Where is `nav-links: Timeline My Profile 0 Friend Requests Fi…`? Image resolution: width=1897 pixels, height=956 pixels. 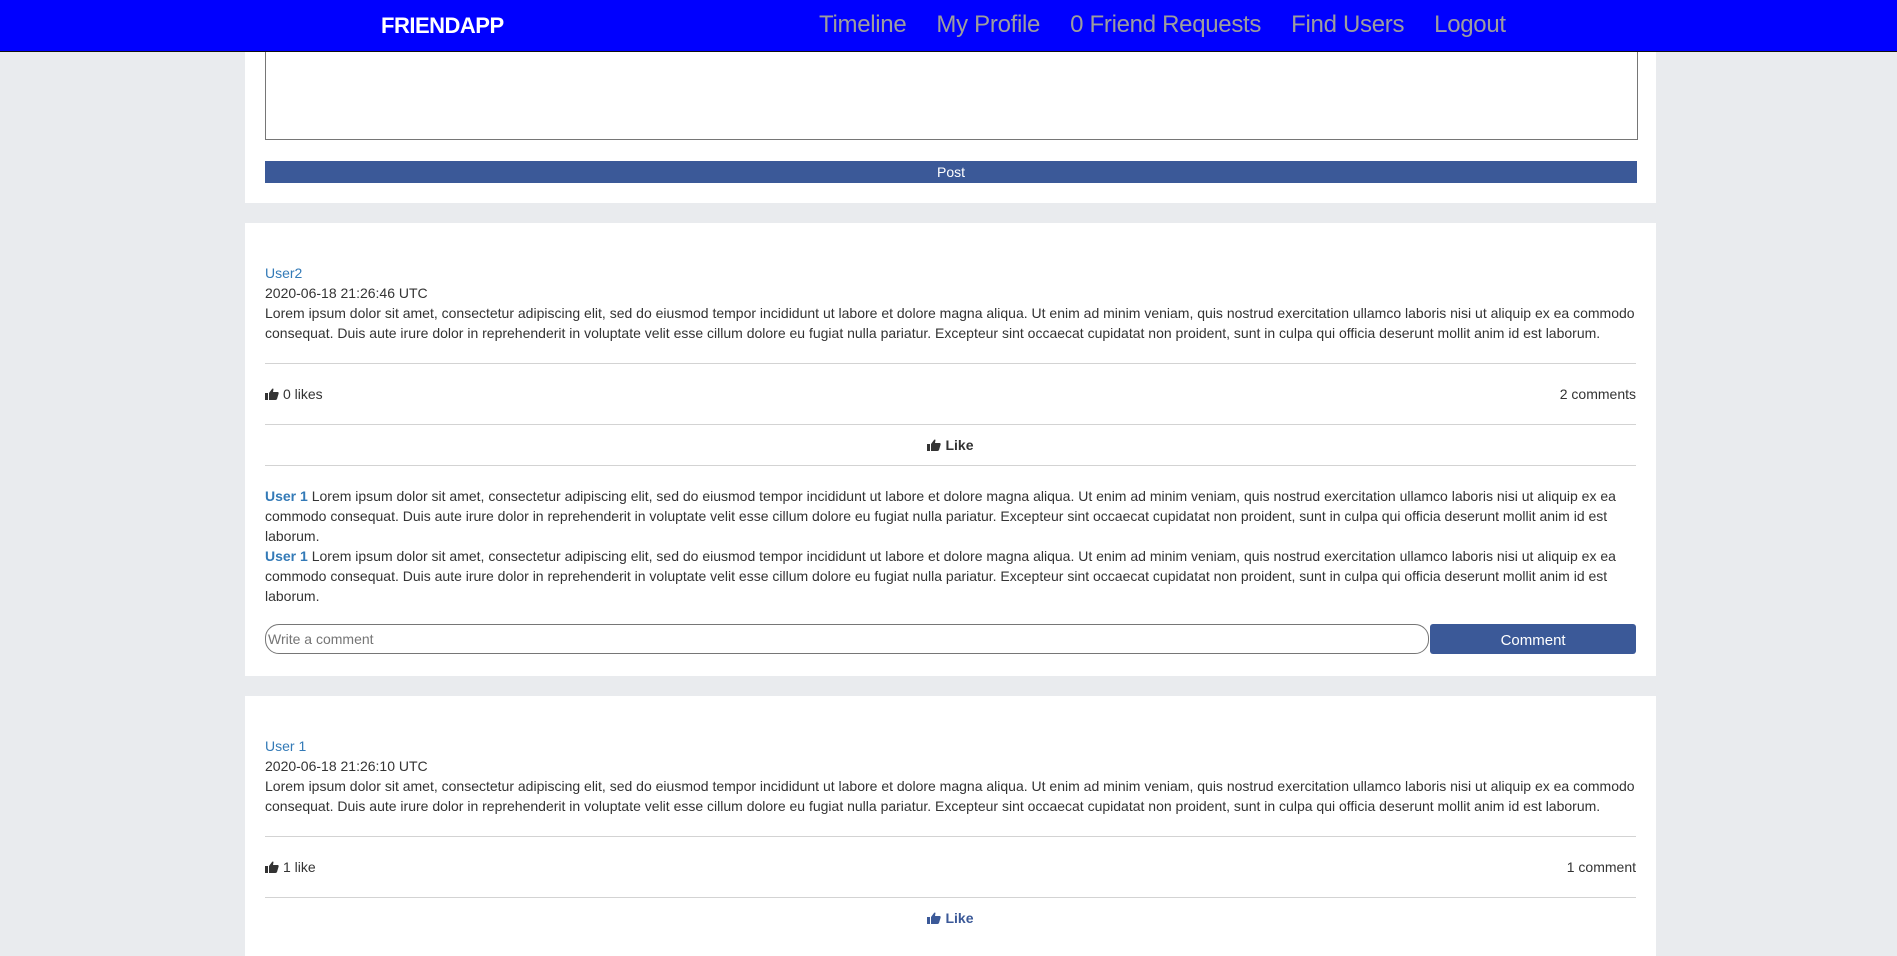 nav-links: Timeline My Profile 0 Friend Requests Fi… is located at coordinates (1177, 25).